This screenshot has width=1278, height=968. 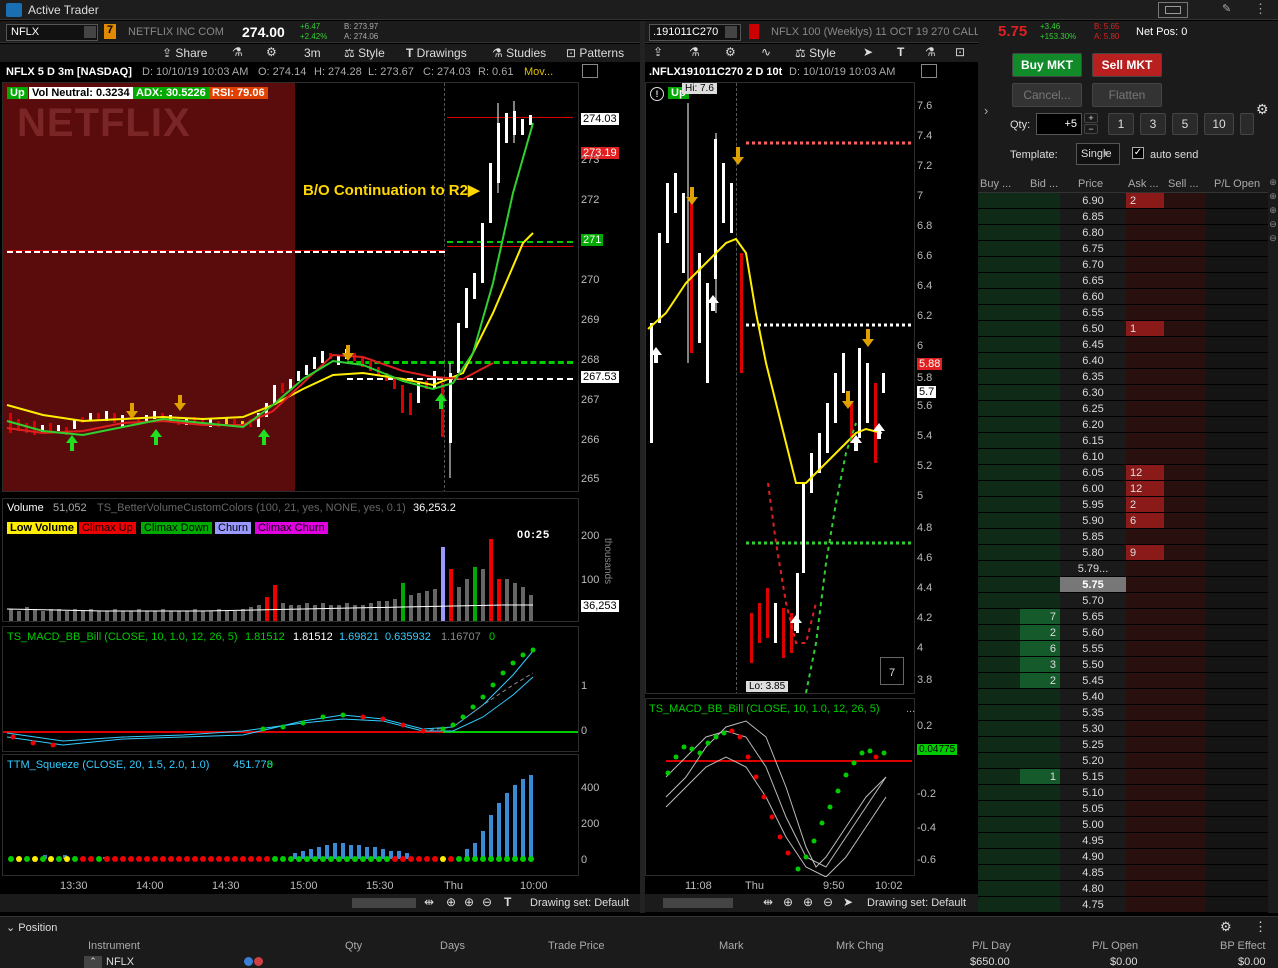 What do you see at coordinates (1040, 633) in the screenshot?
I see `ladder-bid-cell: 2` at bounding box center [1040, 633].